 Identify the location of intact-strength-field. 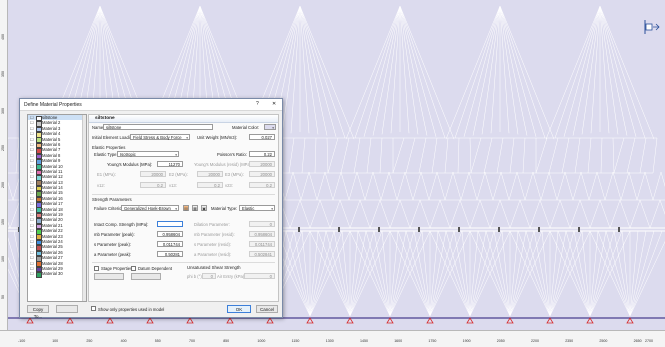
(170, 224).